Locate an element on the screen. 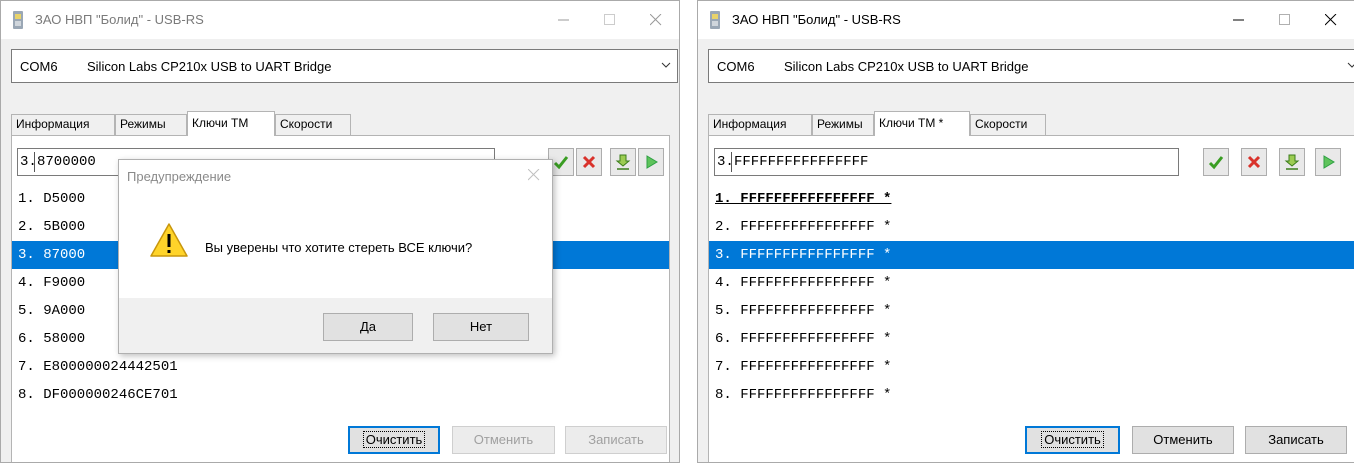 This screenshot has height=463, width=1354. dialog-message: Вы уверены что хотите стереть ВСЕ ключи? is located at coordinates (339, 247).